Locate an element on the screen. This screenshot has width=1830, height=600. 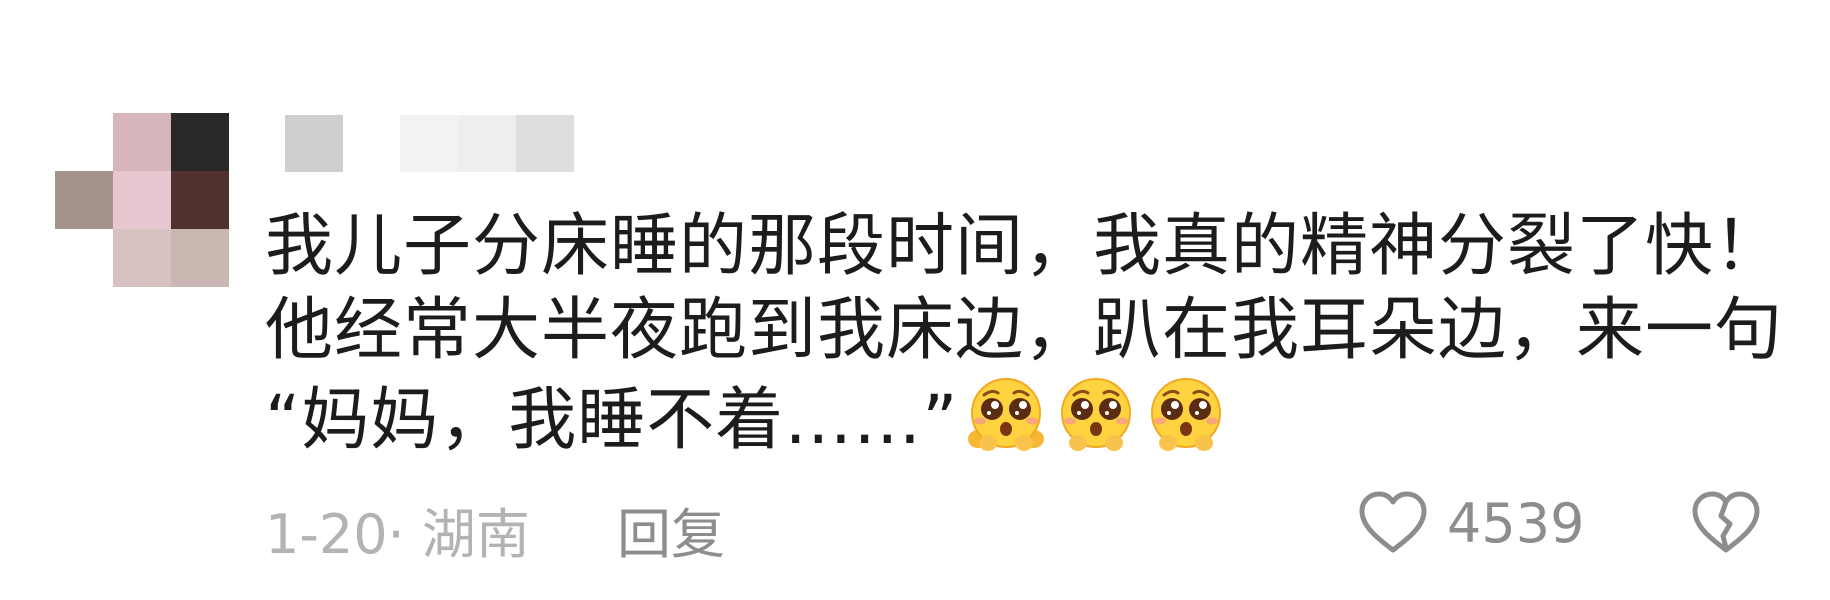
avatar is located at coordinates (142, 200).